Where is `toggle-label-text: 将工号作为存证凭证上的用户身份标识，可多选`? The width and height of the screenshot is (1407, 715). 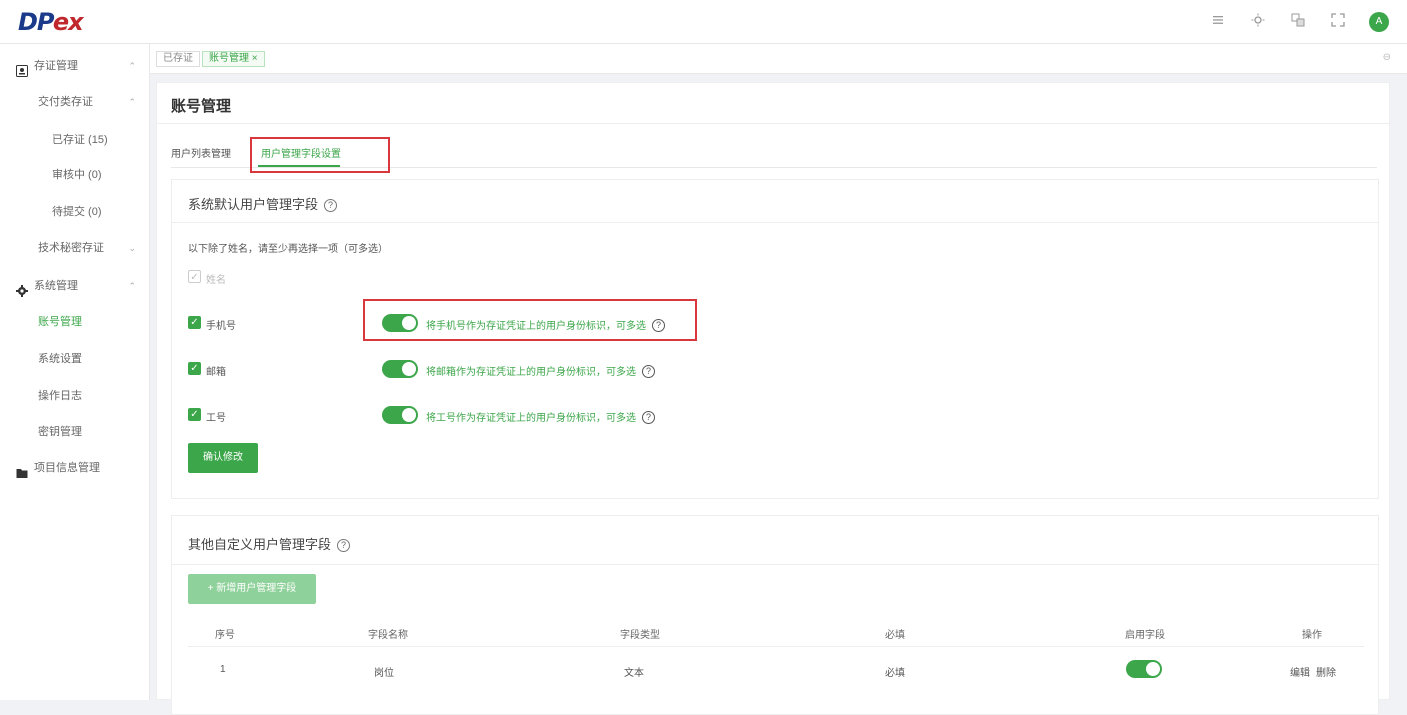 toggle-label-text: 将工号作为存证凭证上的用户身份标识，可多选 is located at coordinates (531, 418).